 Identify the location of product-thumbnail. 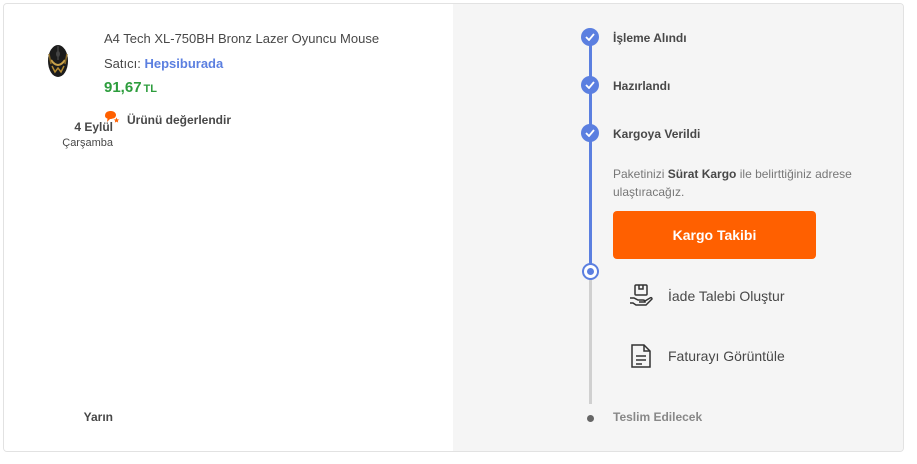
(58, 60).